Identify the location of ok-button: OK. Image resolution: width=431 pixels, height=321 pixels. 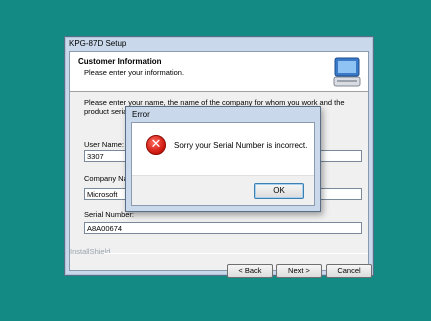
(279, 191).